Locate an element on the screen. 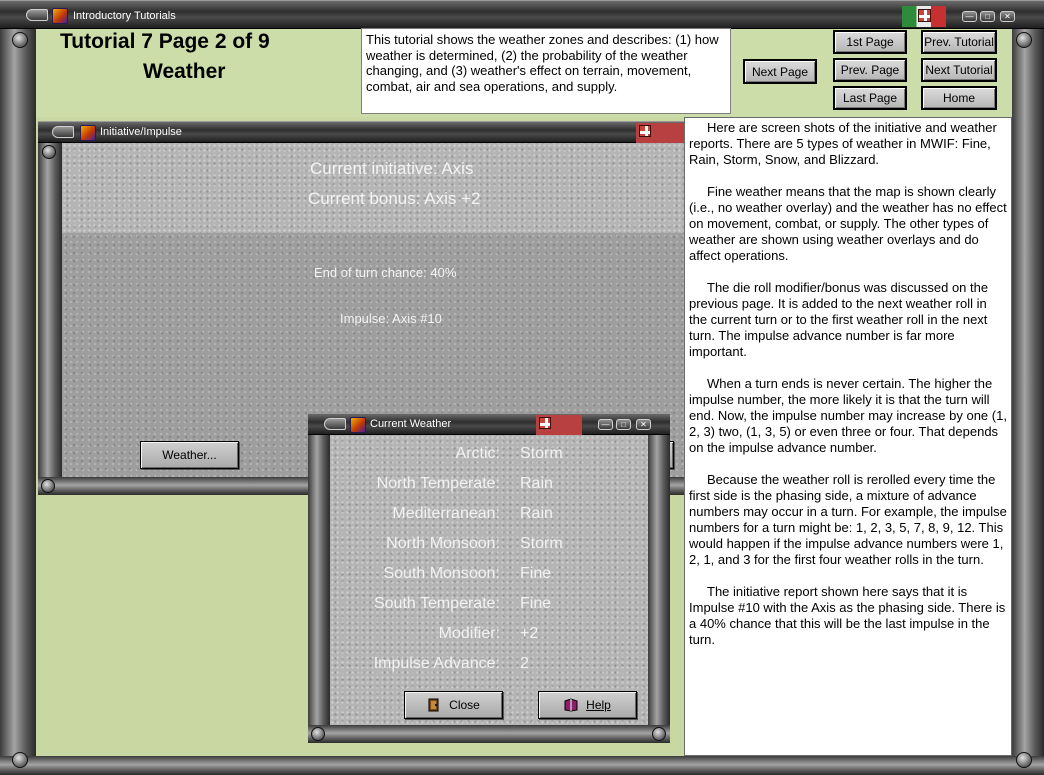 Image resolution: width=1044 pixels, height=775 pixels. zone-value-north-temperate: Rain is located at coordinates (536, 483).